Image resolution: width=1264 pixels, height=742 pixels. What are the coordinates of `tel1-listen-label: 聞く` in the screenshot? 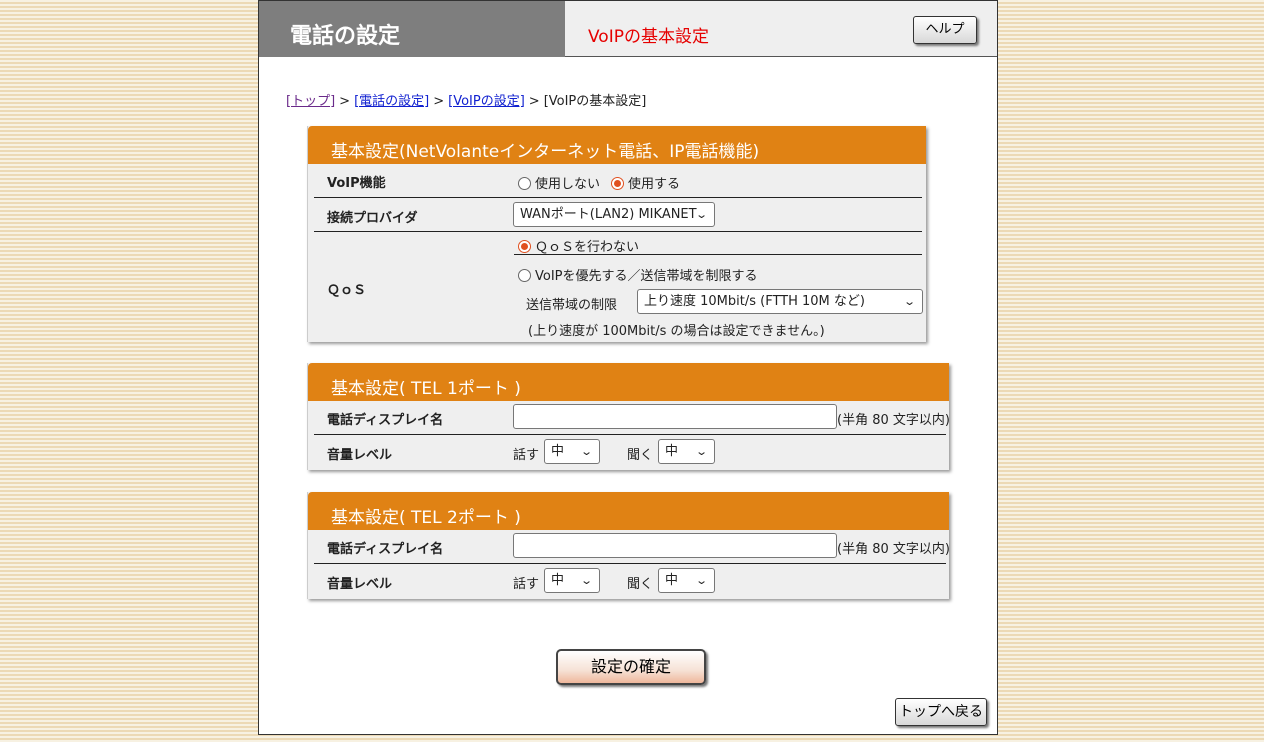 It's located at (640, 455).